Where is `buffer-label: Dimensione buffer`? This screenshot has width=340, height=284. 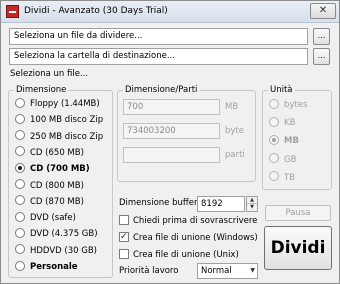
buffer-label: Dimensione buffer is located at coordinates (158, 203).